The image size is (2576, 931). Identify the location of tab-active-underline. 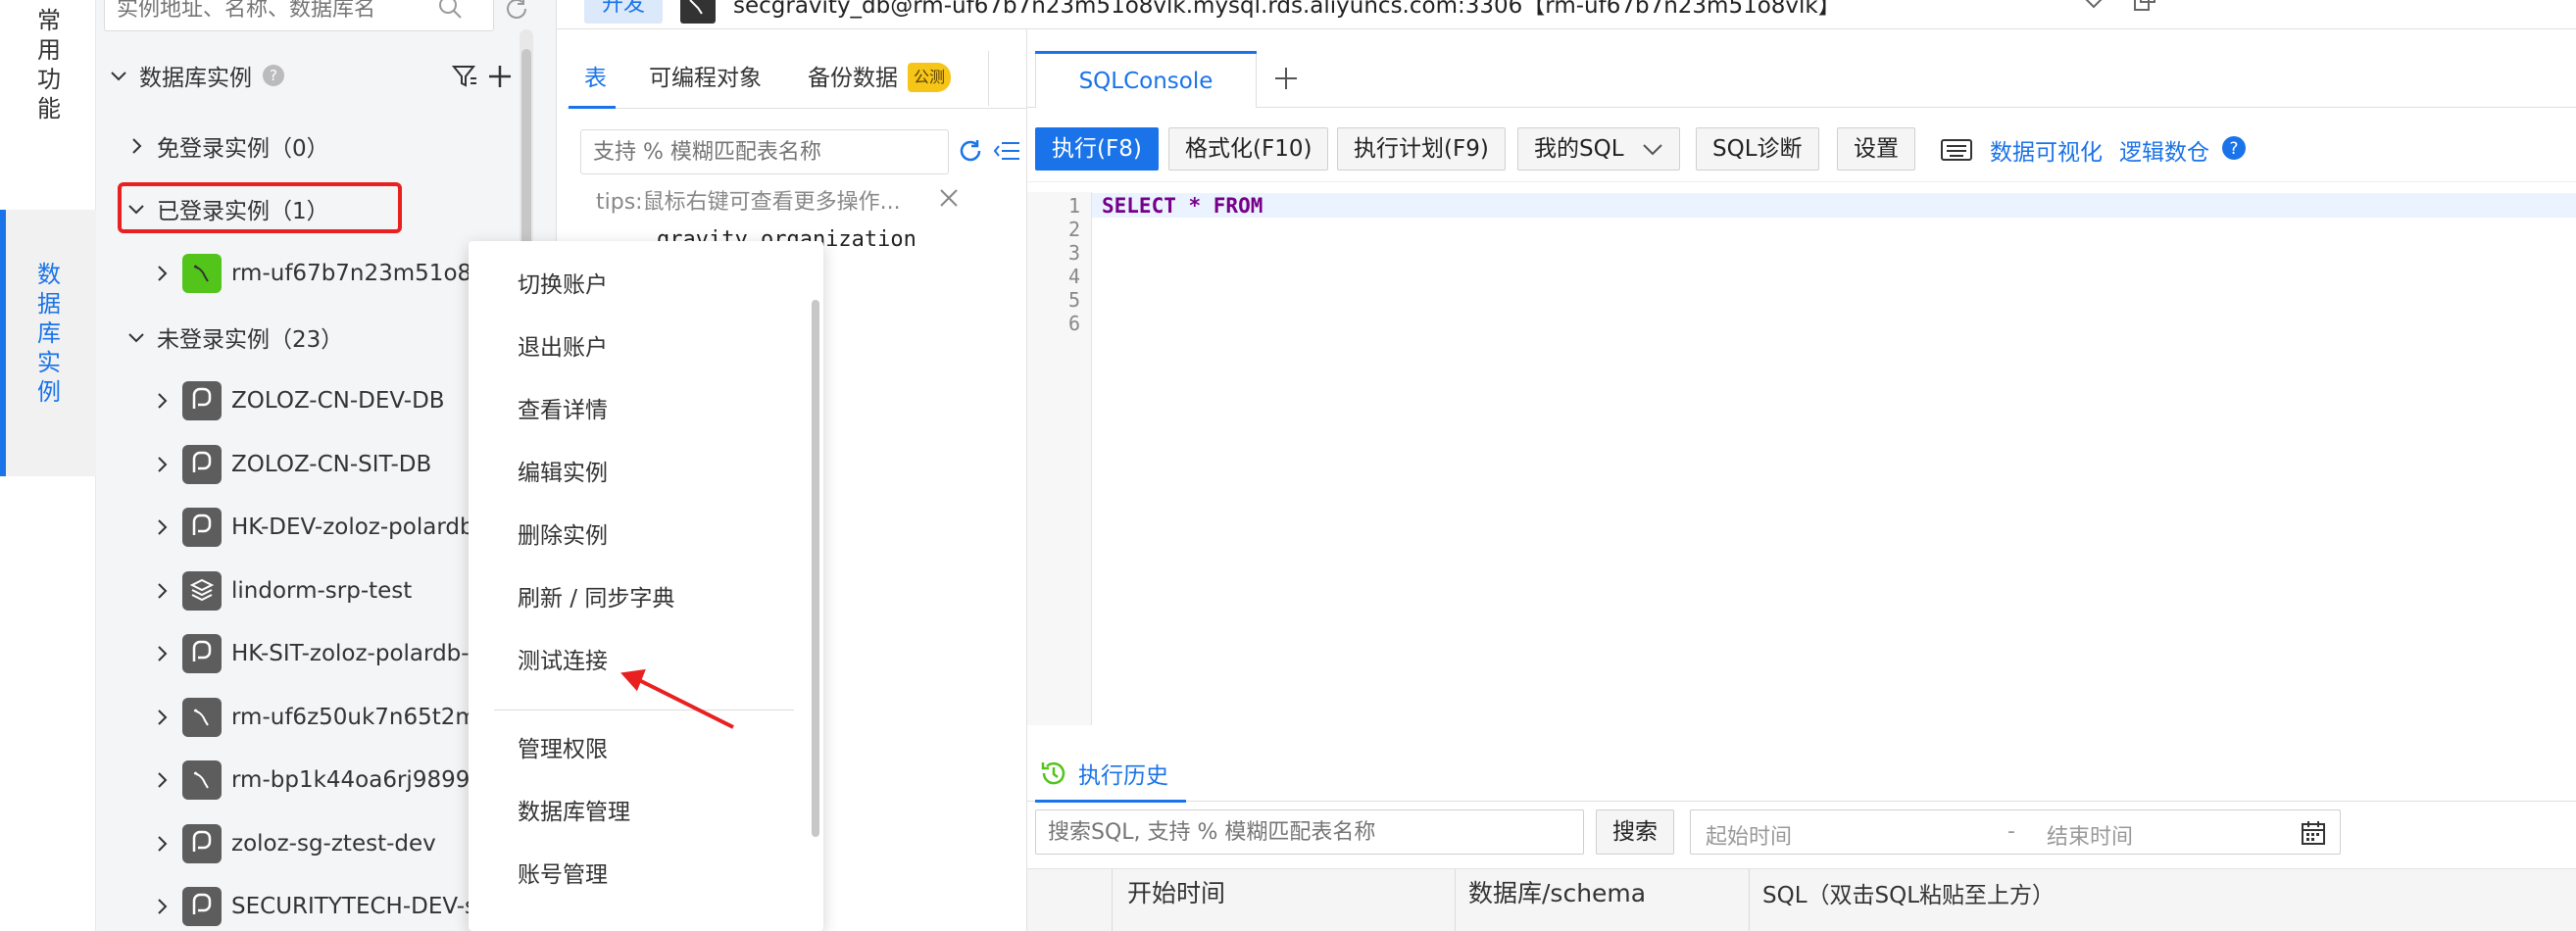
(592, 107).